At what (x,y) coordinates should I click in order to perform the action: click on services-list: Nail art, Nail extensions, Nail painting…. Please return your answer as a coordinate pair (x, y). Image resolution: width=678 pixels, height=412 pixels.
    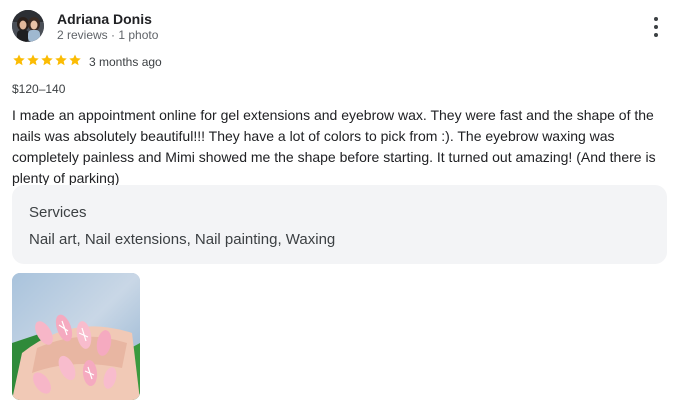
    Looking at the image, I should click on (182, 239).